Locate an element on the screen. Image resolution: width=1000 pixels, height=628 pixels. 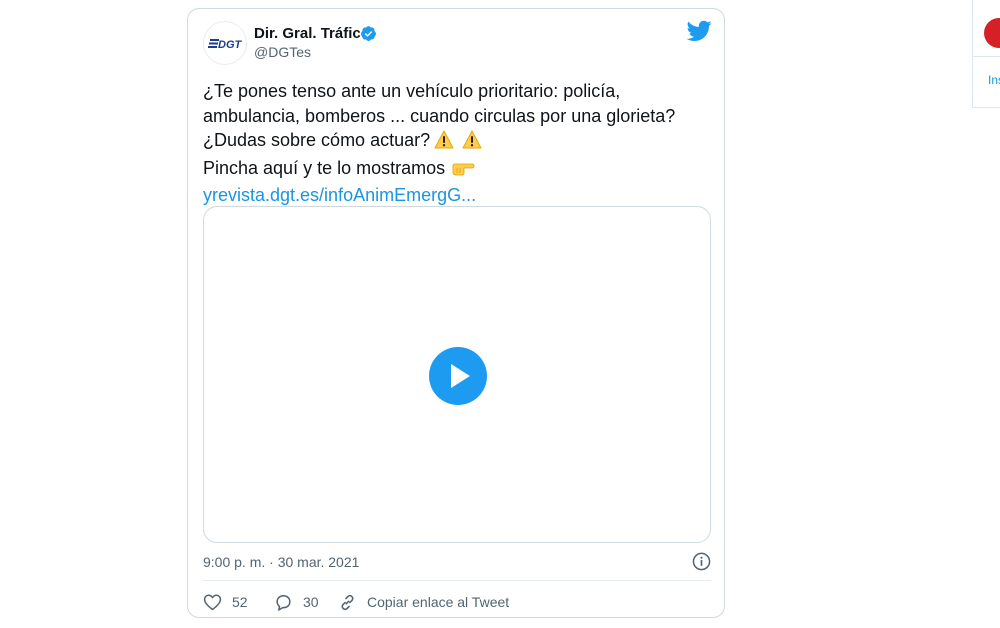
adjacent-avatar is located at coordinates (992, 33).